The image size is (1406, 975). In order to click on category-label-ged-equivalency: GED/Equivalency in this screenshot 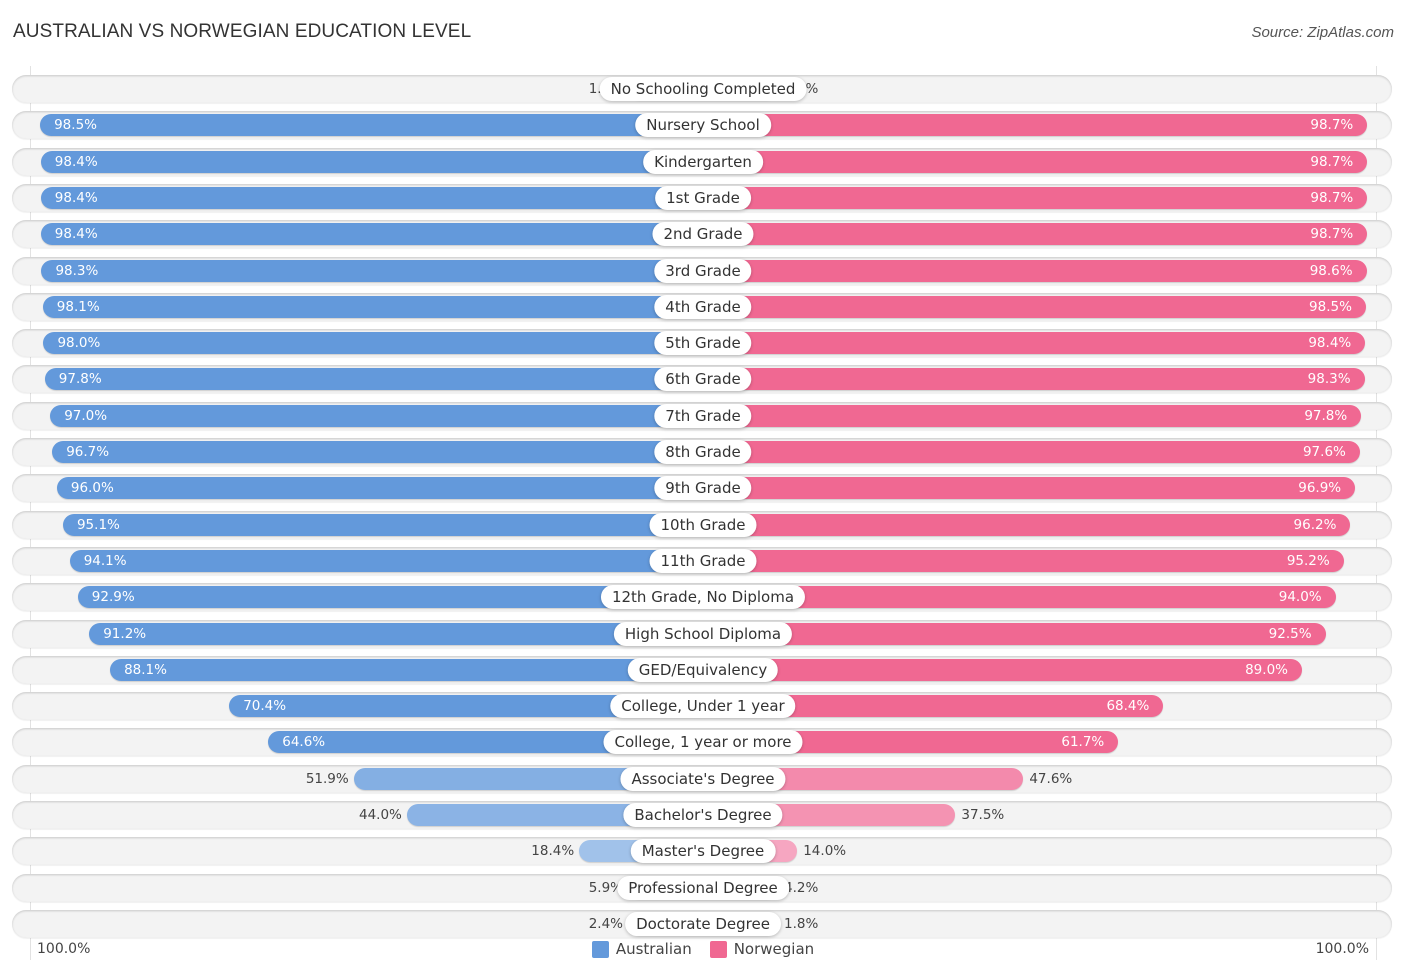, I will do `click(703, 669)`.